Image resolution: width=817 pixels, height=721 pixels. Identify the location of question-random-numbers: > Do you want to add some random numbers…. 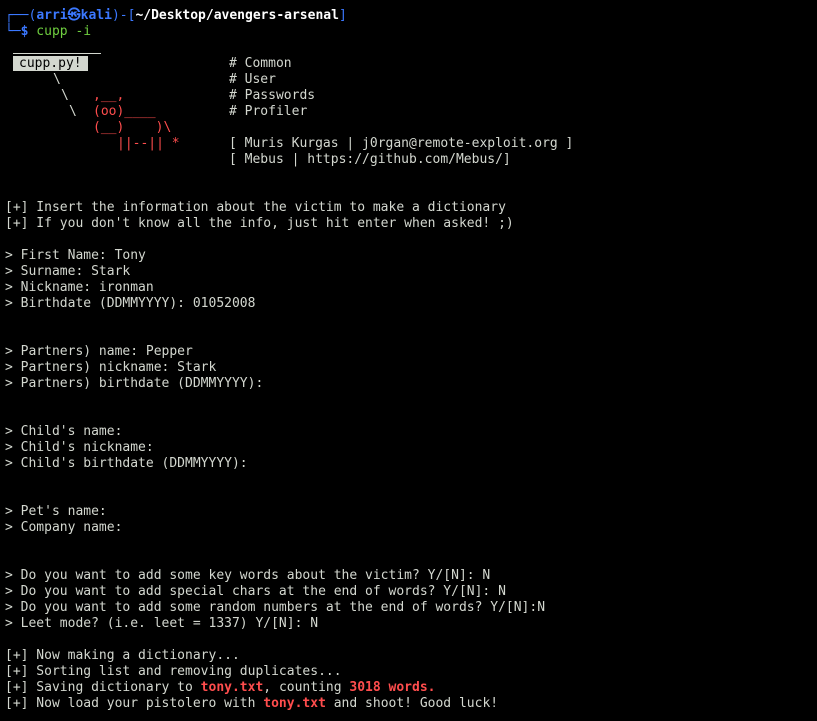
(275, 607).